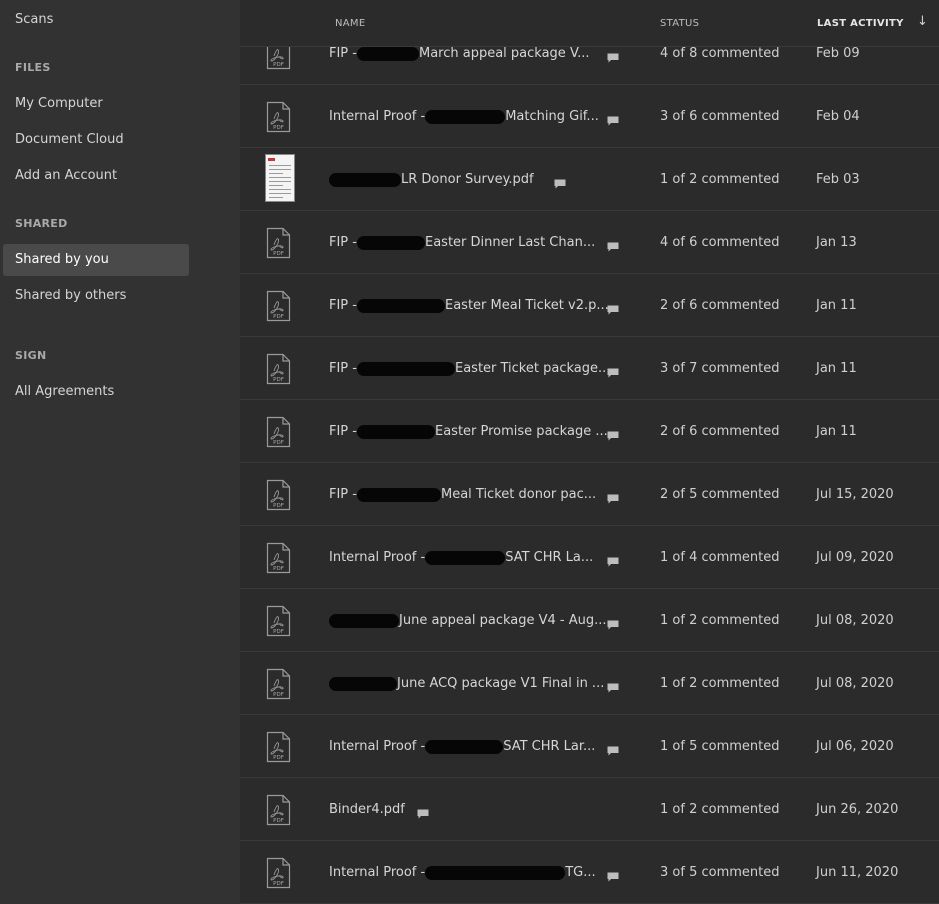 This screenshot has width=939, height=904. Describe the element at coordinates (350, 23) in the screenshot. I see `column-header-name: NAME` at that location.